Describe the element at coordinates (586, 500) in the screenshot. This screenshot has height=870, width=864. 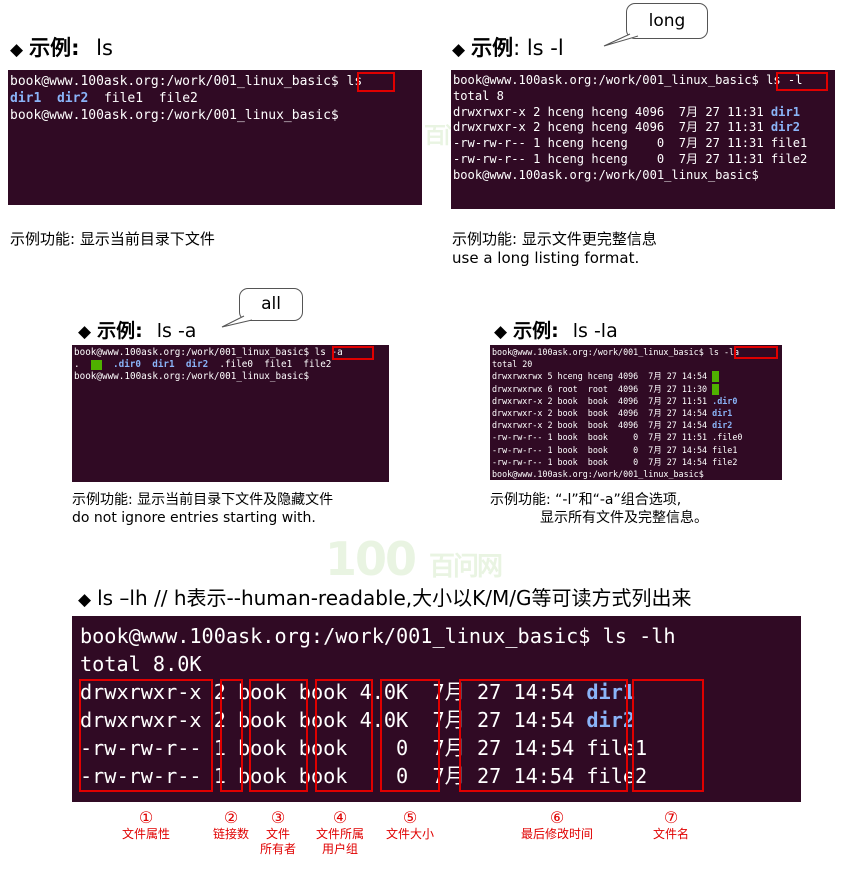
I see `caption-line: 示例功能: “-l”和“-a”组合选项,` at that location.